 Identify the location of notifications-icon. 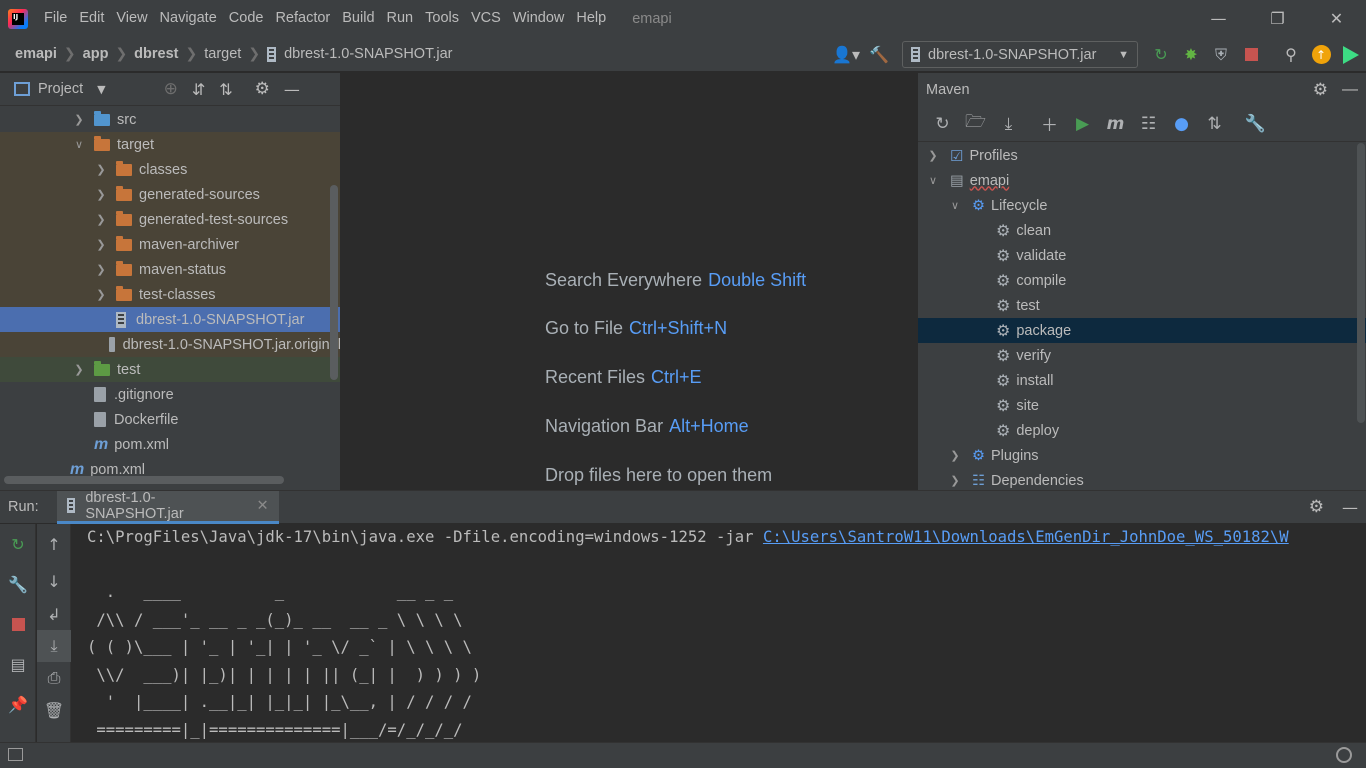
(1344, 755).